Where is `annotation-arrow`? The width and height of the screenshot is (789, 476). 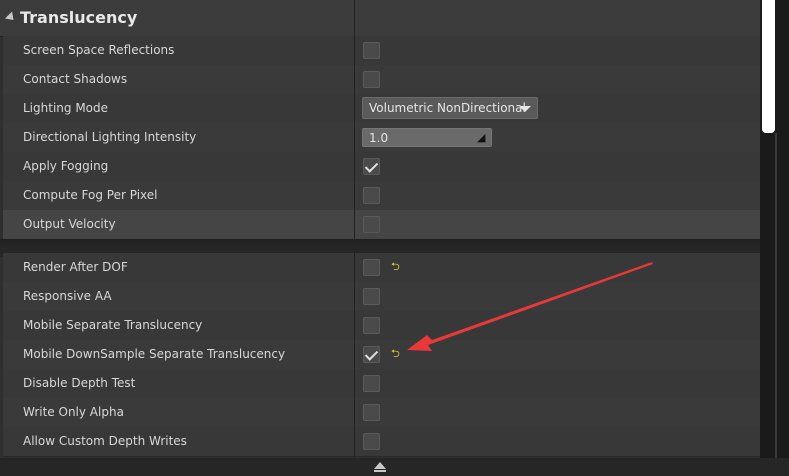 annotation-arrow is located at coordinates (530, 306).